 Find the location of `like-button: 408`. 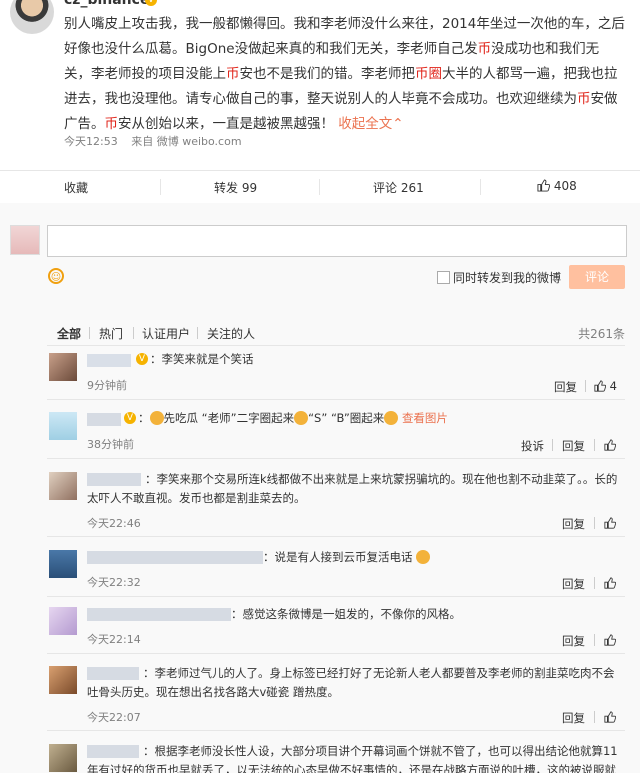

like-button: 408 is located at coordinates (557, 186).